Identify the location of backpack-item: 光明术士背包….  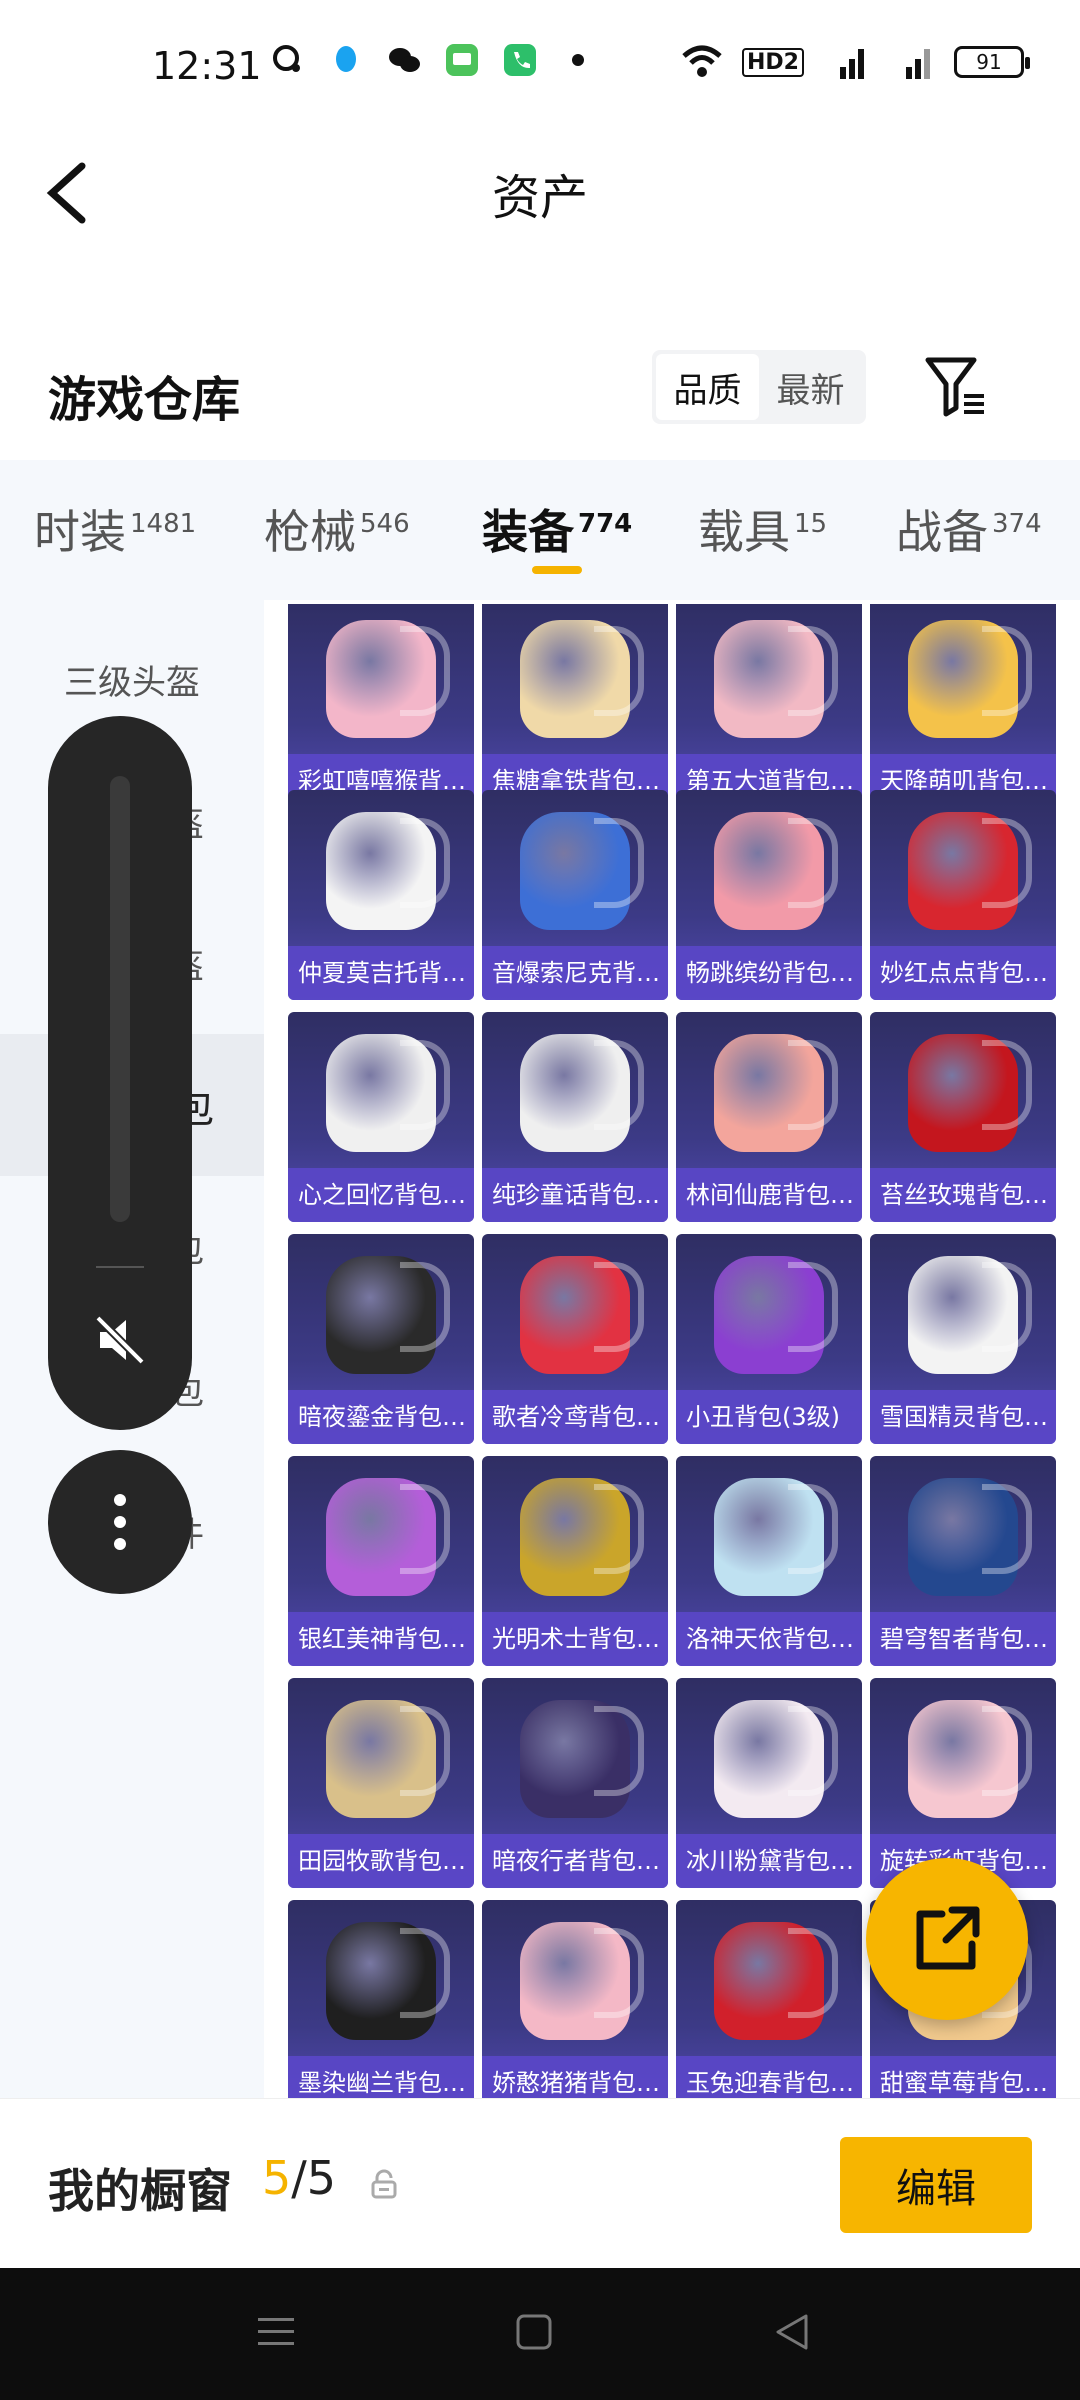
(575, 1561).